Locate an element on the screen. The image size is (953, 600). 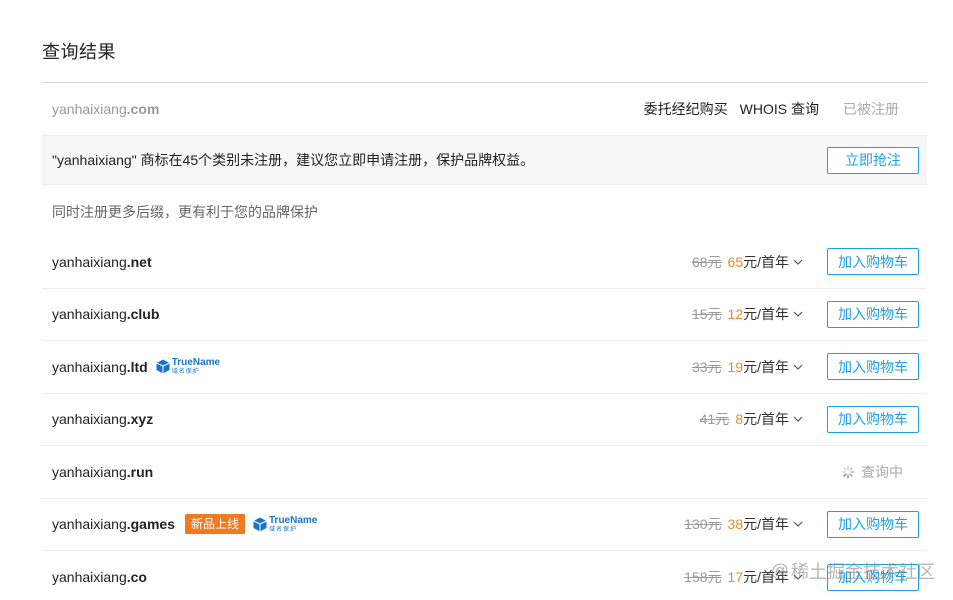
new-product-badge: 新品上线 is located at coordinates (214, 524).